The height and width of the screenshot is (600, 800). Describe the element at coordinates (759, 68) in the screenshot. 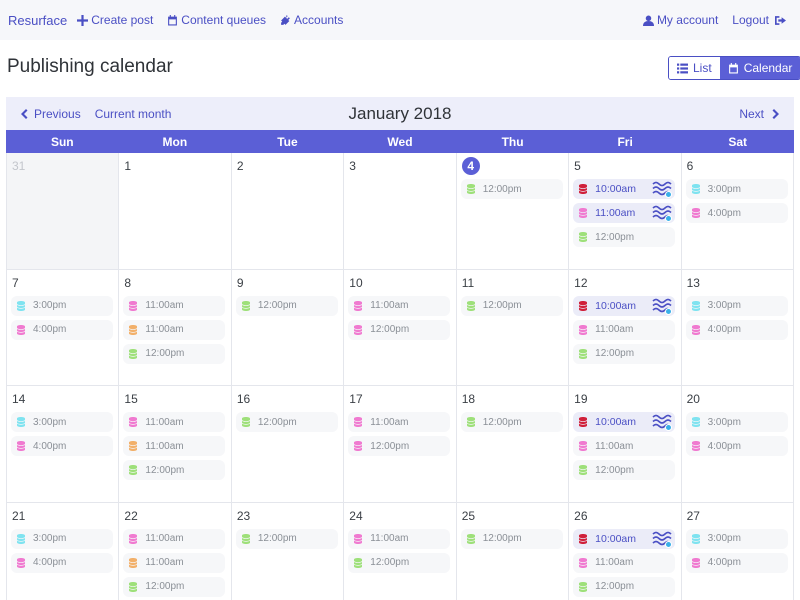

I see `calendar-view-button: Calendar` at that location.